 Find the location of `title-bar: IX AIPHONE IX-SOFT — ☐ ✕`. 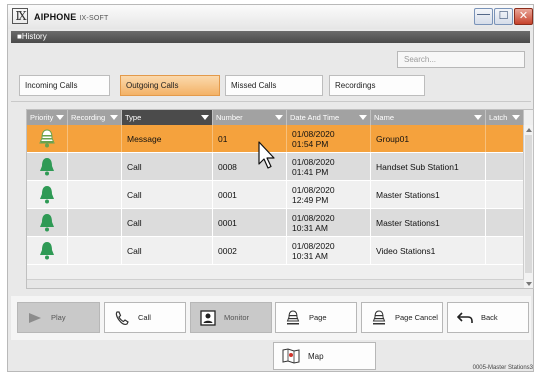

title-bar: IX AIPHONE IX-SOFT — ☐ ✕ is located at coordinates (270, 17).